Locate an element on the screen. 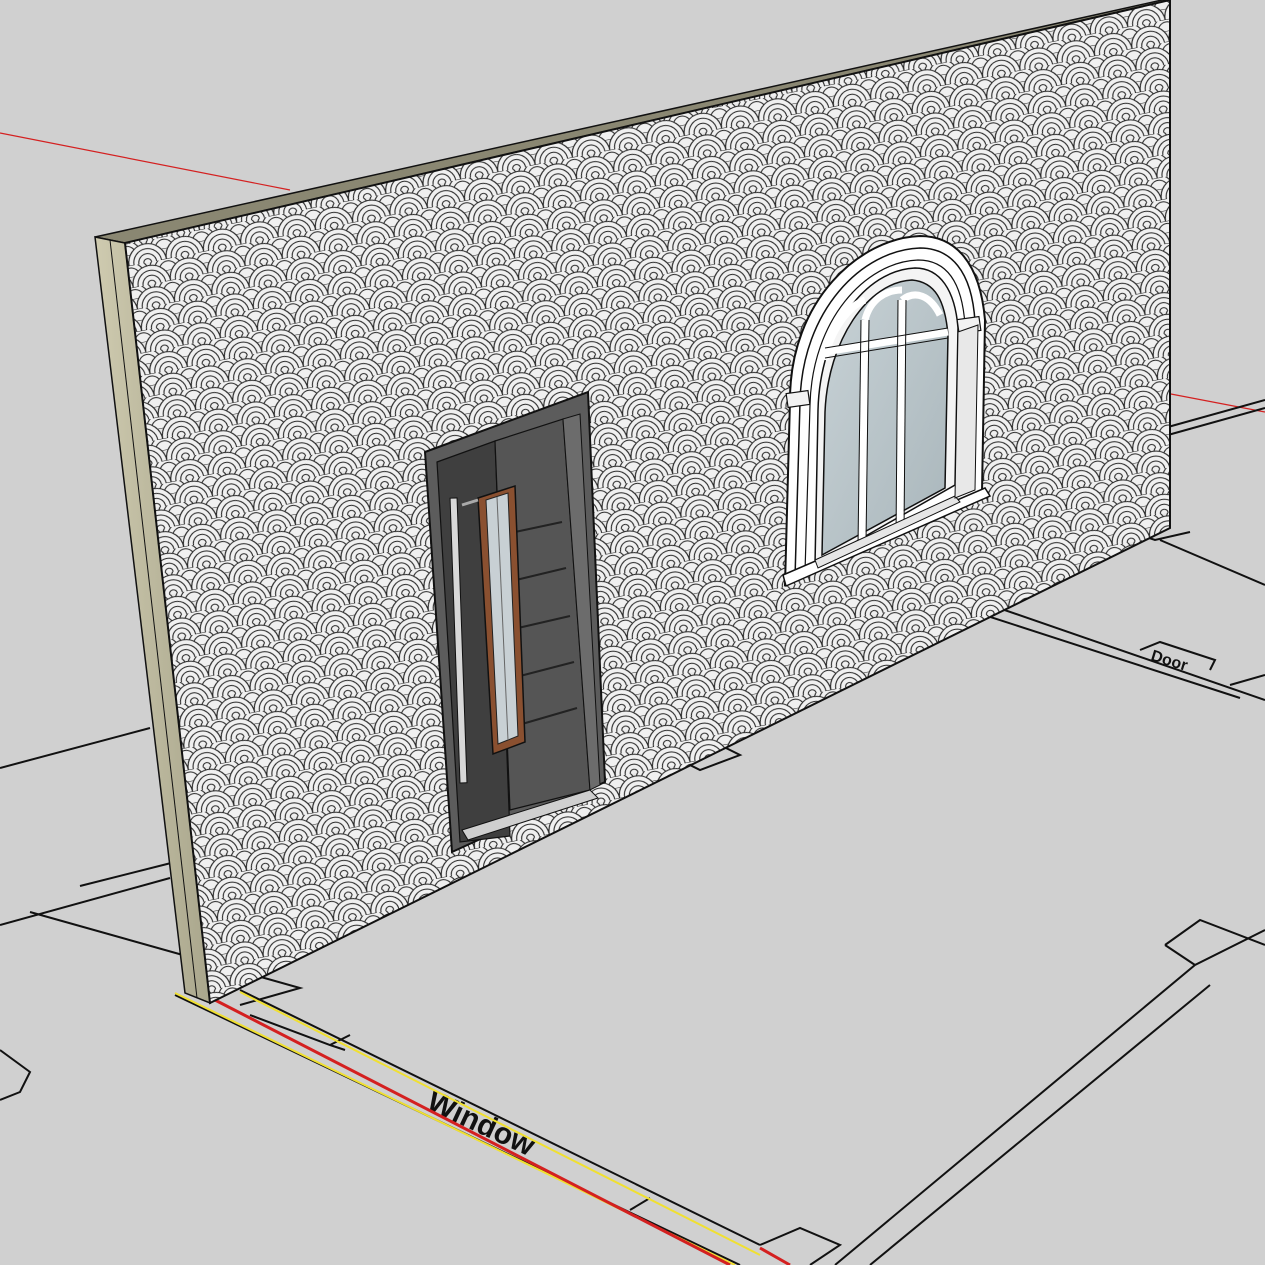  window-bracket-left is located at coordinates (798, 399).